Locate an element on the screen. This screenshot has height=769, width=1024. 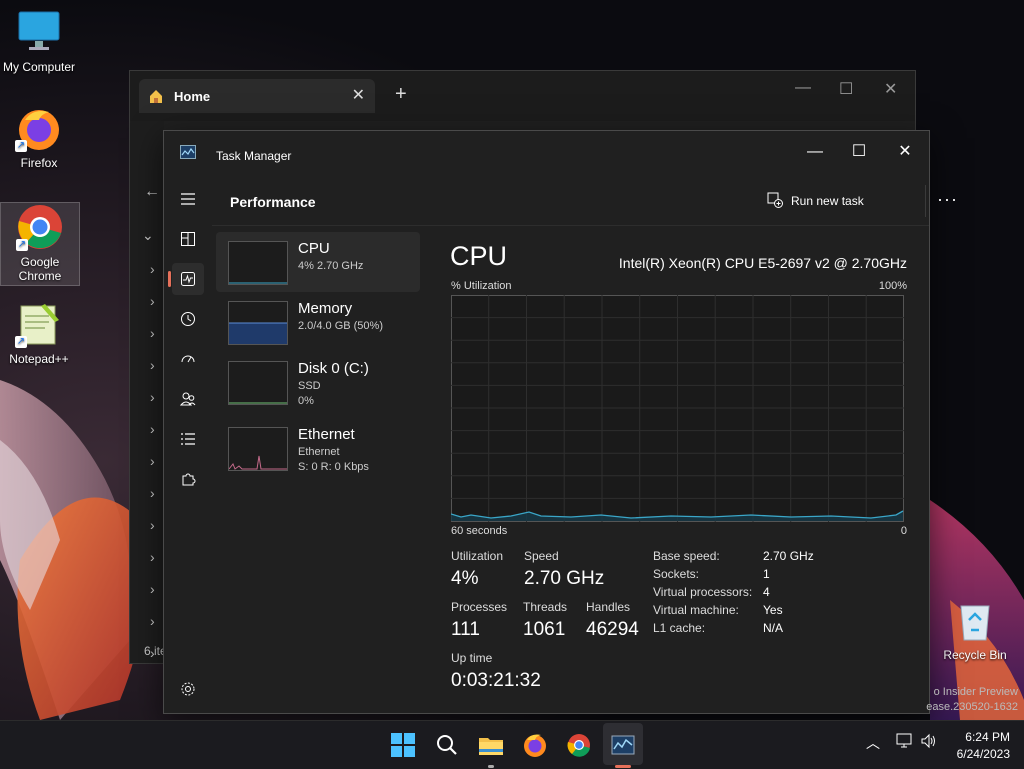
l1-cache-value: N/A is located at coordinates (773, 628).